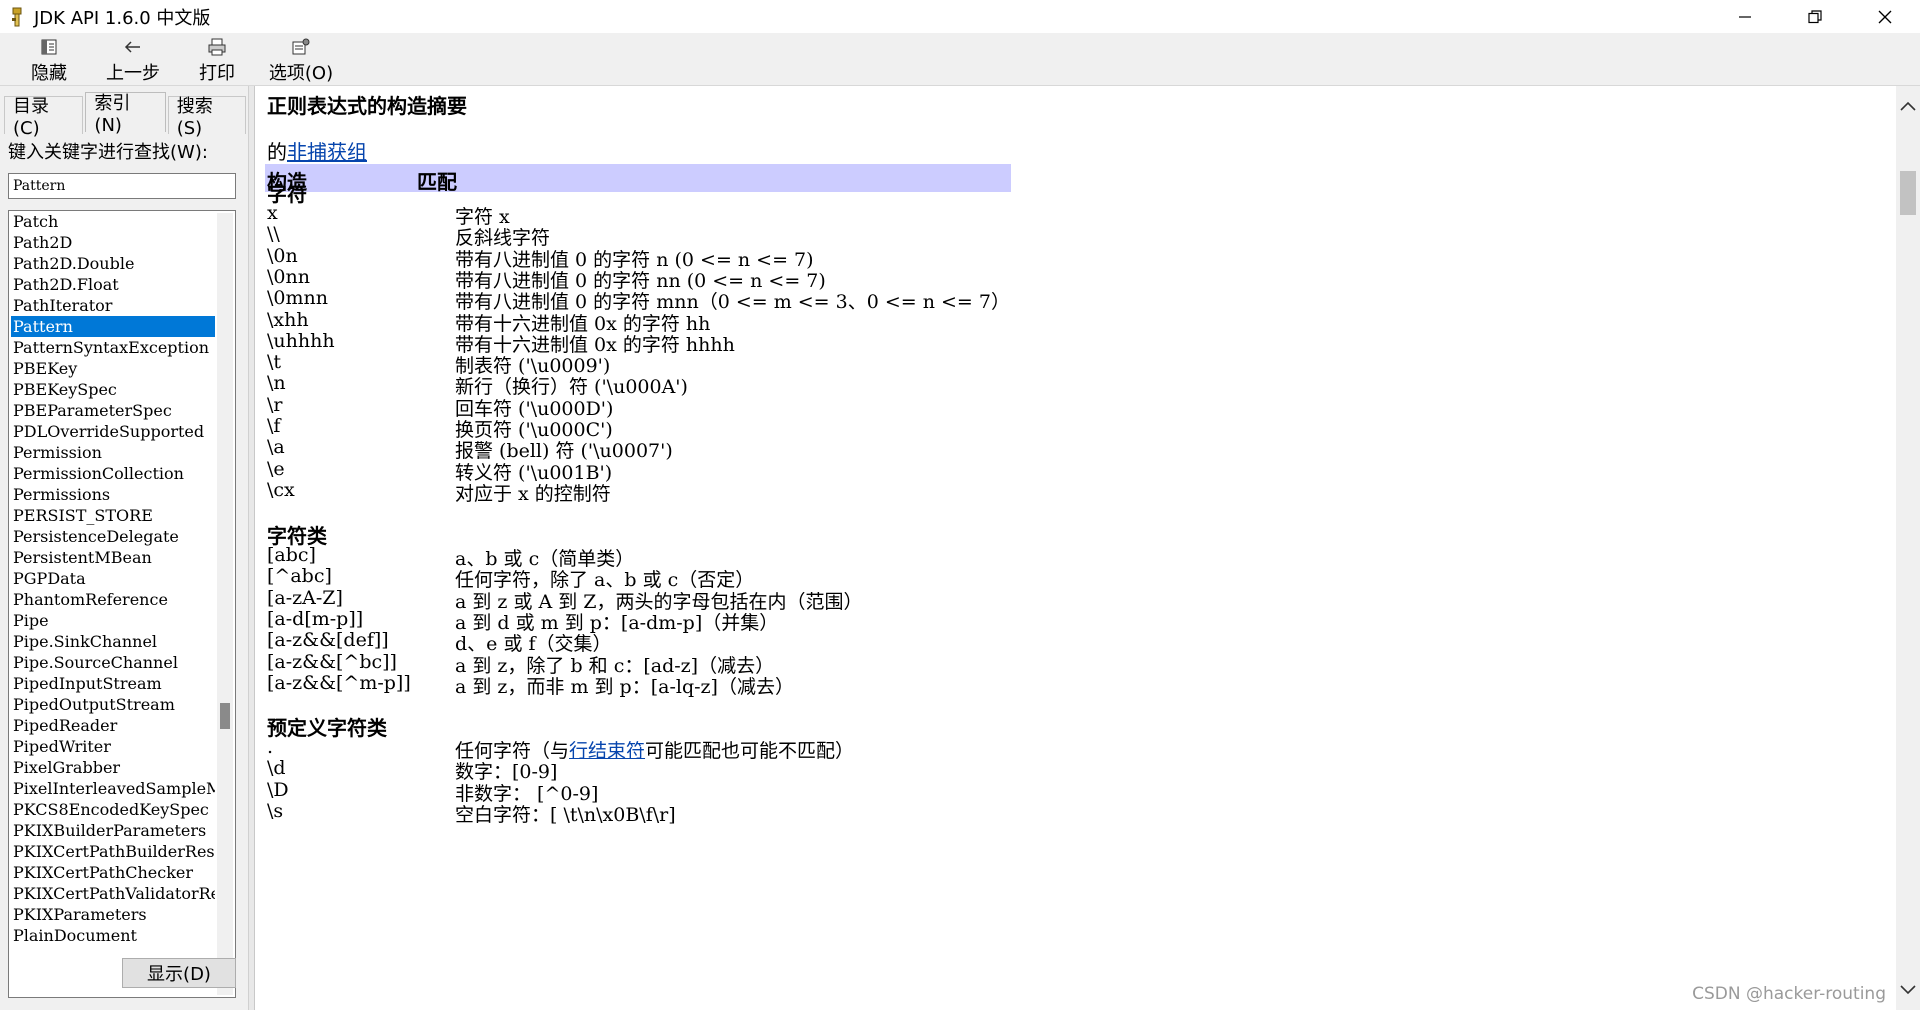  What do you see at coordinates (113, 662) in the screenshot?
I see `index-list-item: Pipe.SourceChannel` at bounding box center [113, 662].